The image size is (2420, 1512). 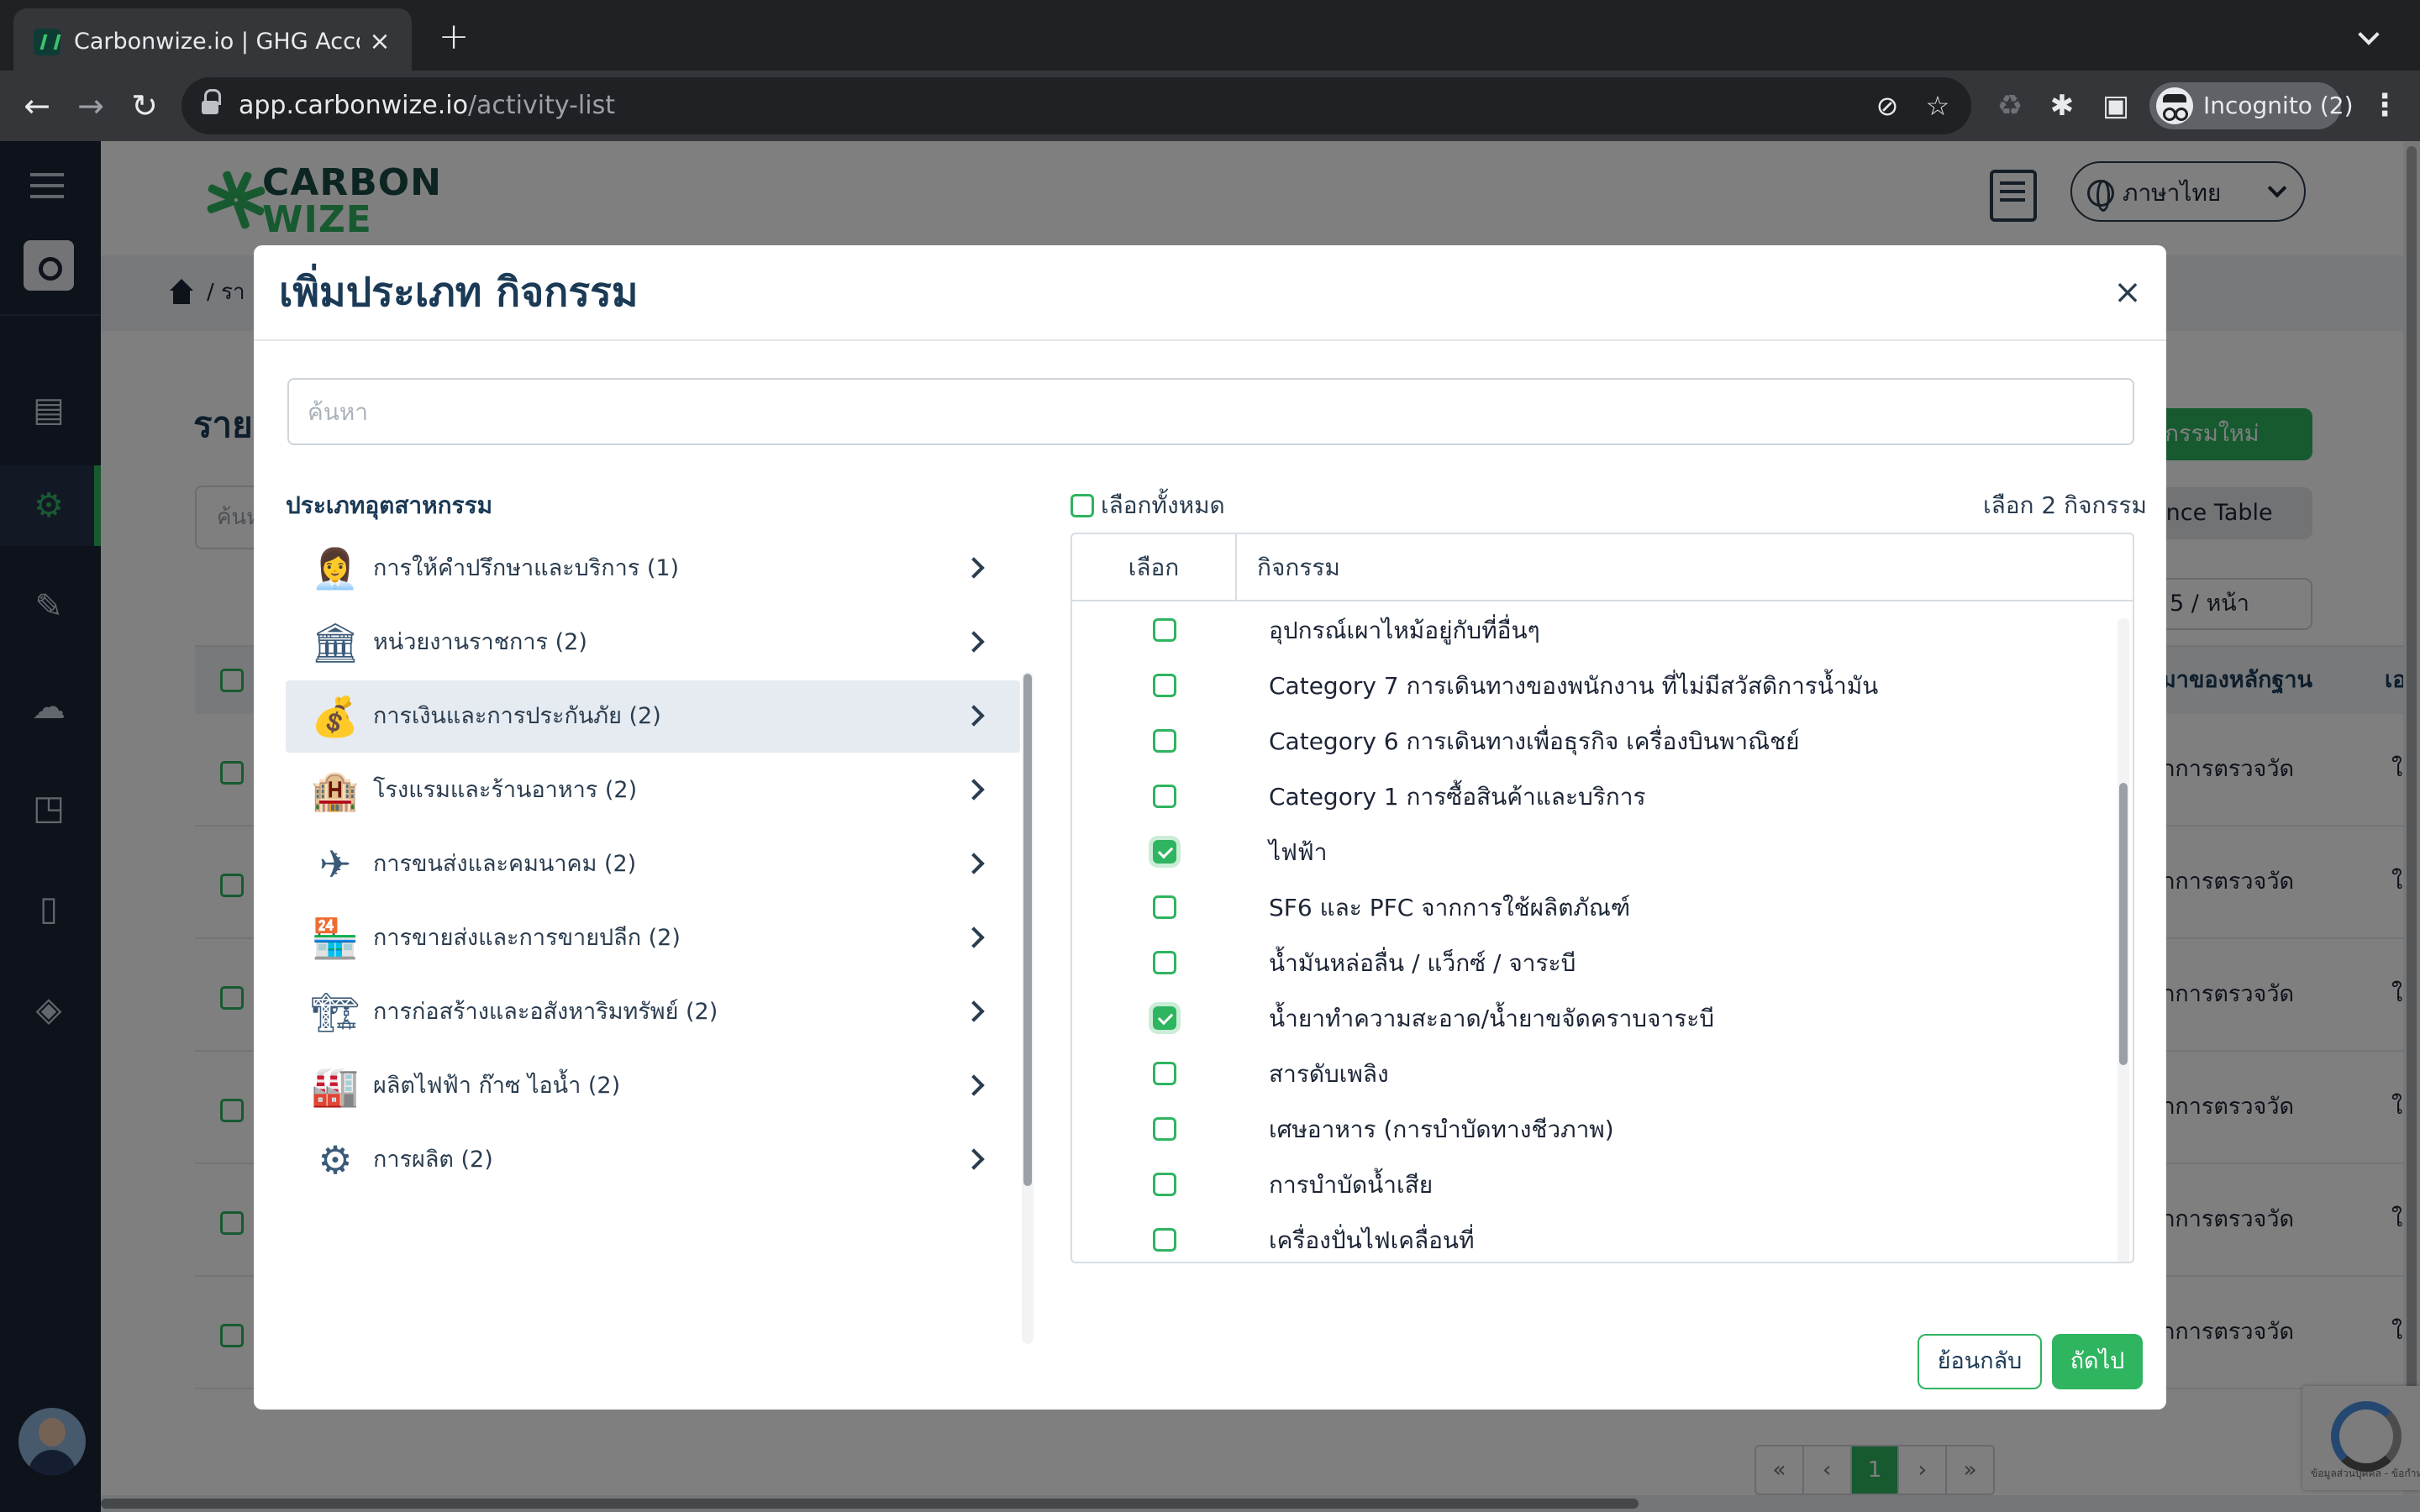 What do you see at coordinates (2278, 105) in the screenshot?
I see `incognito-label: Incognito (2)` at bounding box center [2278, 105].